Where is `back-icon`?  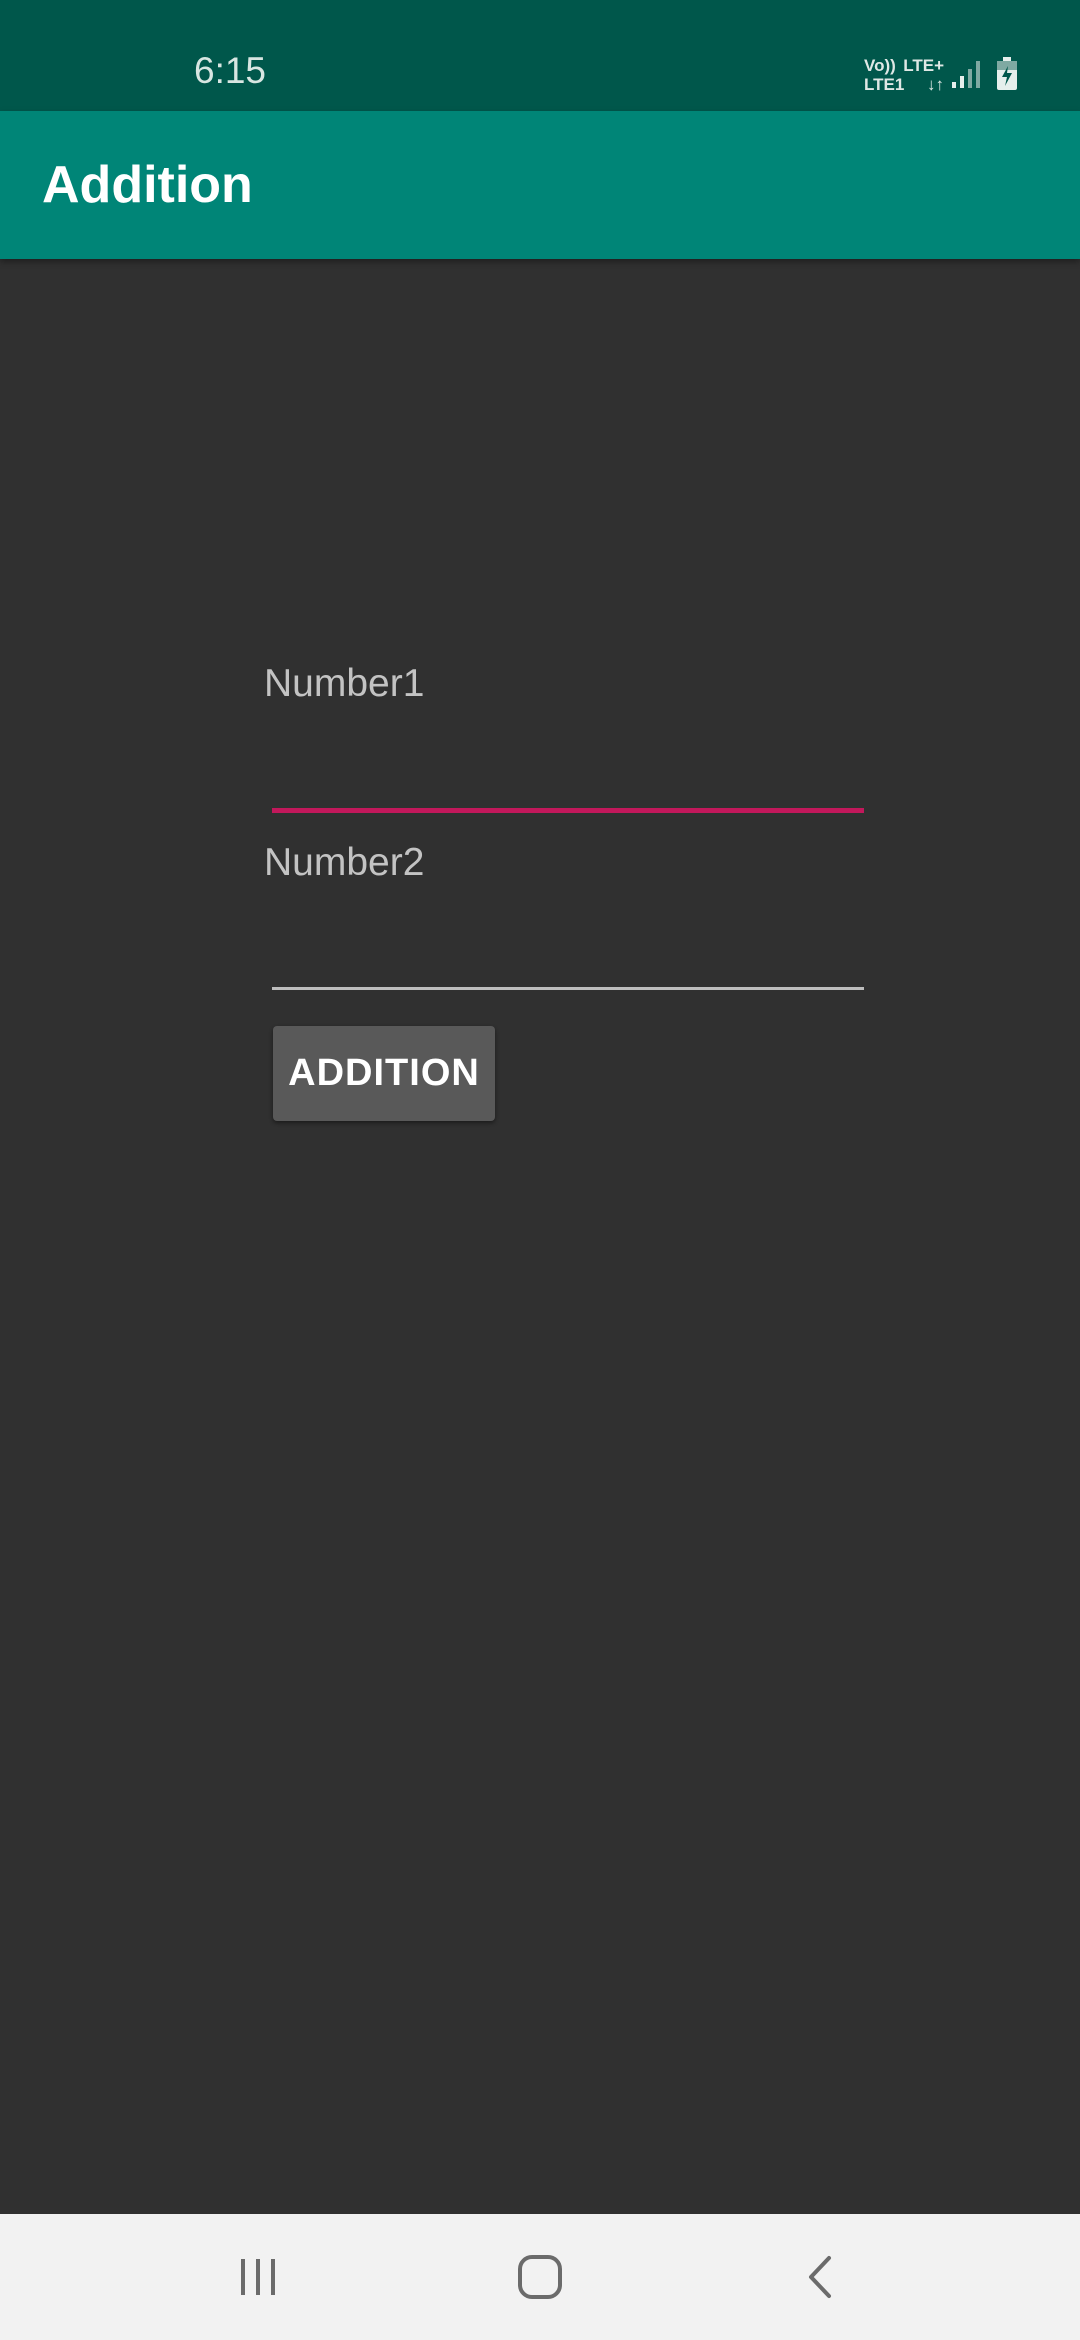
back-icon is located at coordinates (820, 2277).